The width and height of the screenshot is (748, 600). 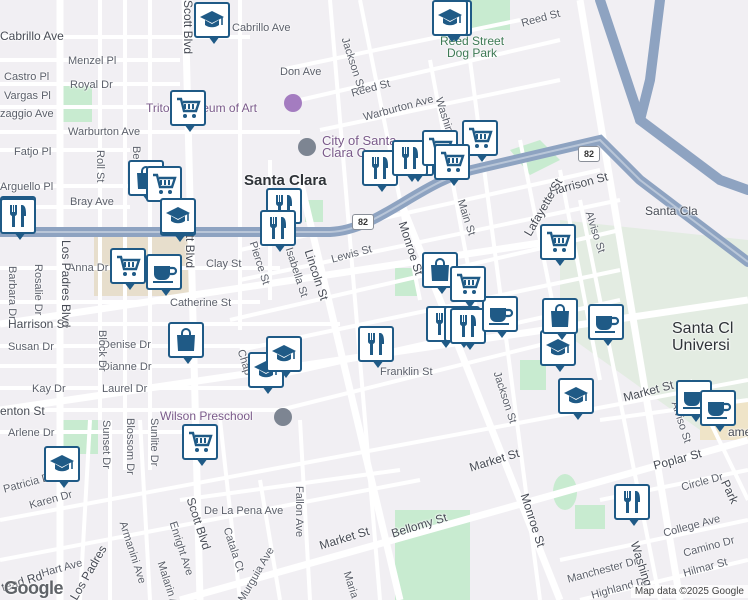 I want to click on google-logo: Google, so click(x=34, y=588).